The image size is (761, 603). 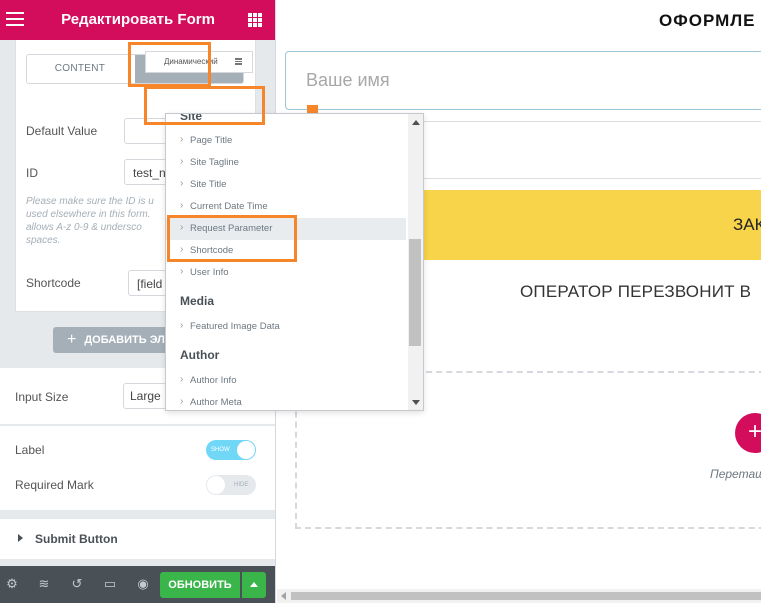 What do you see at coordinates (286, 400) in the screenshot?
I see `dropdown-item-author-meta: Author Meta` at bounding box center [286, 400].